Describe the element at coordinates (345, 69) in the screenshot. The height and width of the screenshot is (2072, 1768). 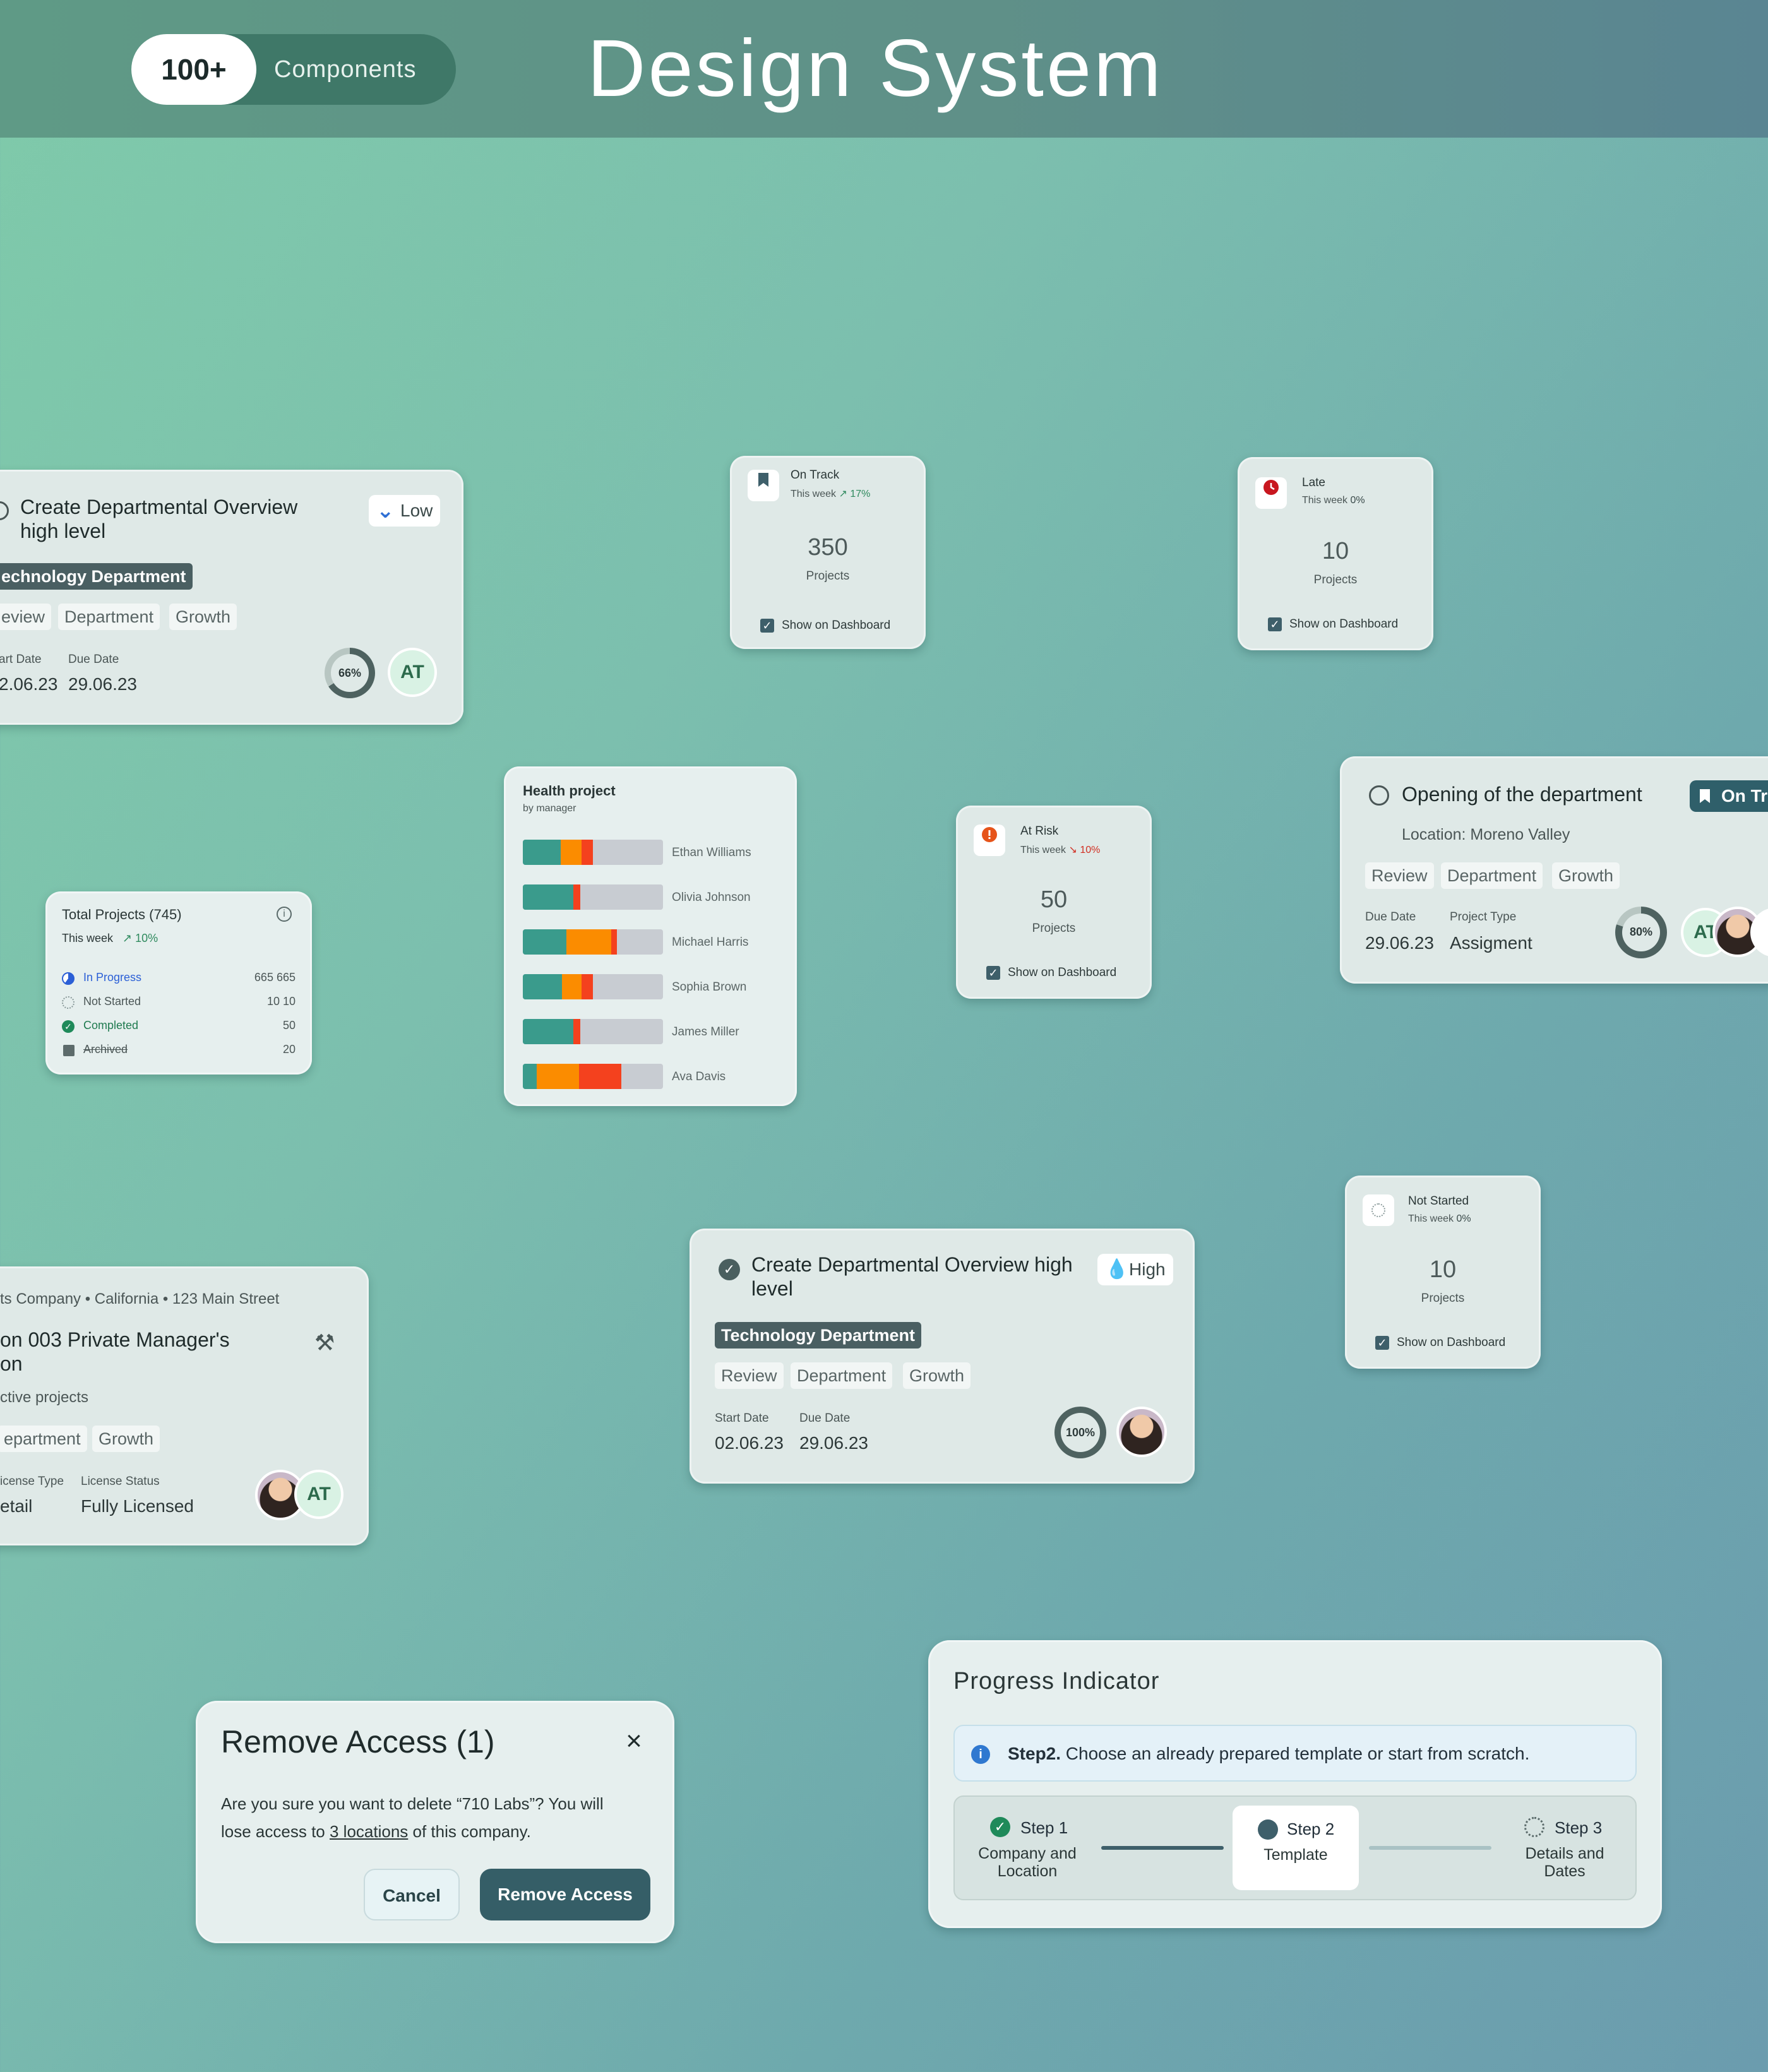
I see `components-label: Components` at that location.